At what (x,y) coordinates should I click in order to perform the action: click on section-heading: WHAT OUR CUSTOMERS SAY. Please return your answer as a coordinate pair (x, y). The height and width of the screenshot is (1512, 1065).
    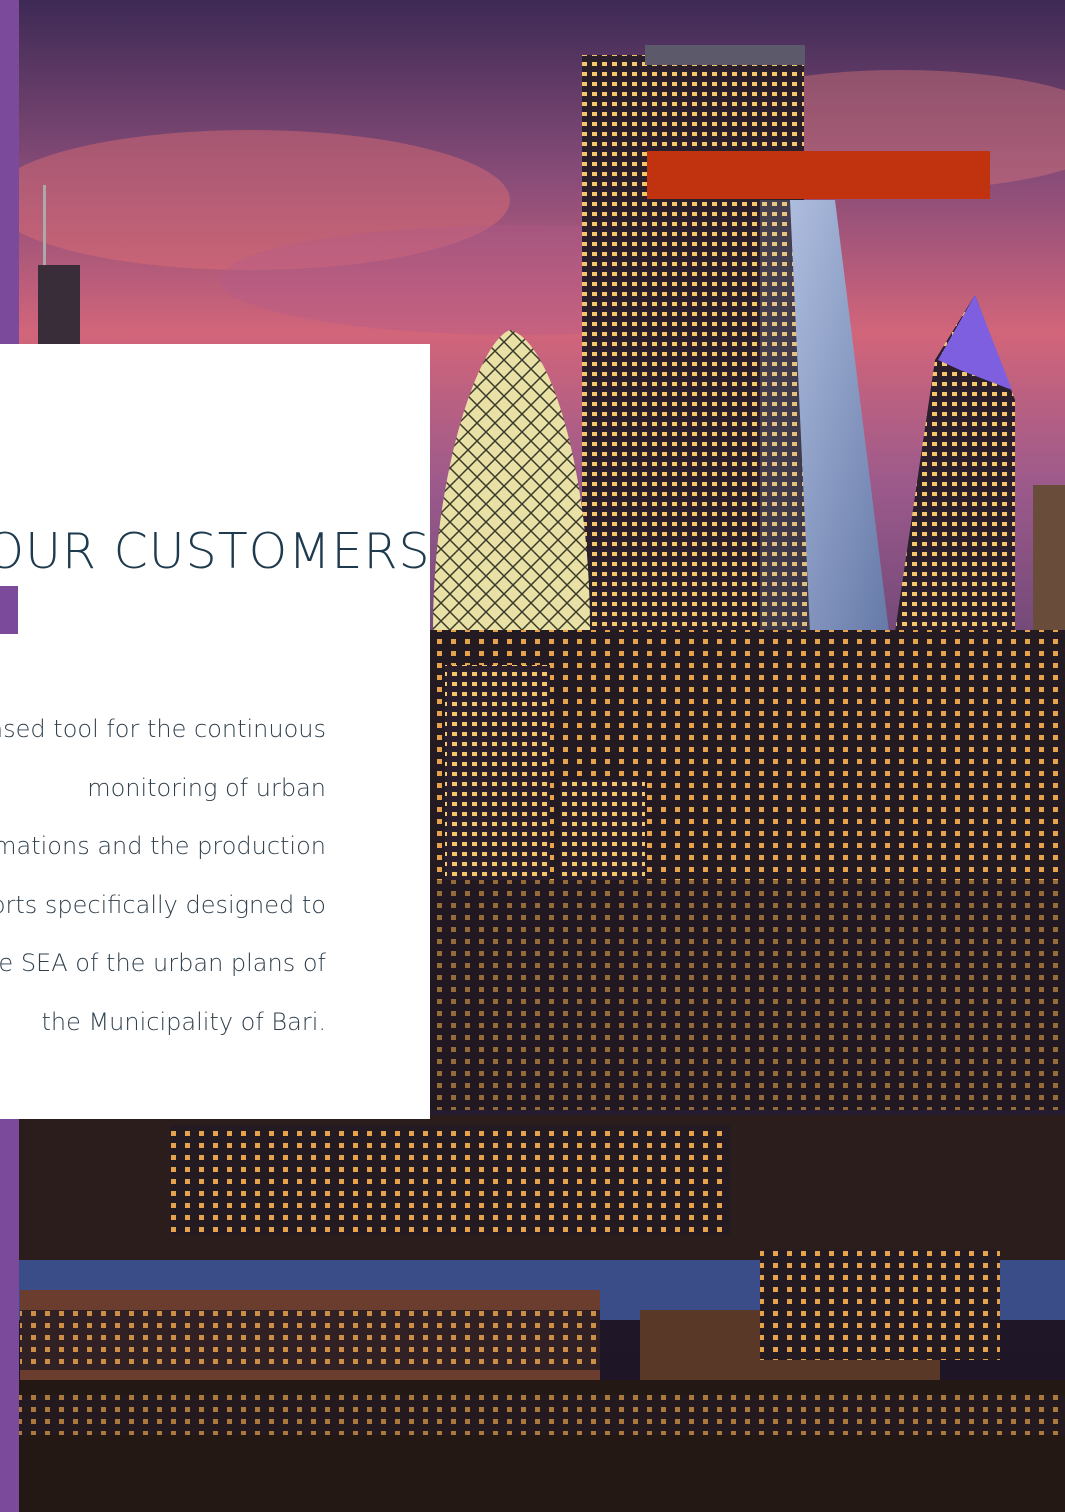
    Looking at the image, I should click on (215, 551).